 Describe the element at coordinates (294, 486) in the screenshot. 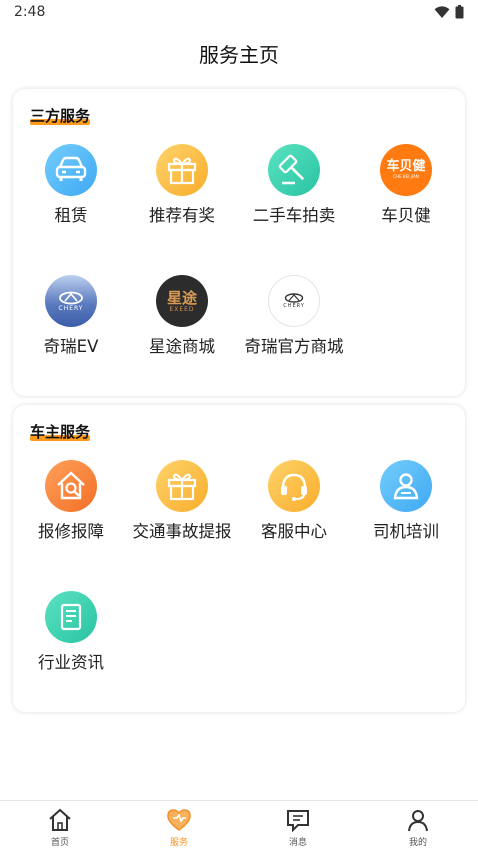

I see `headset-icon` at that location.